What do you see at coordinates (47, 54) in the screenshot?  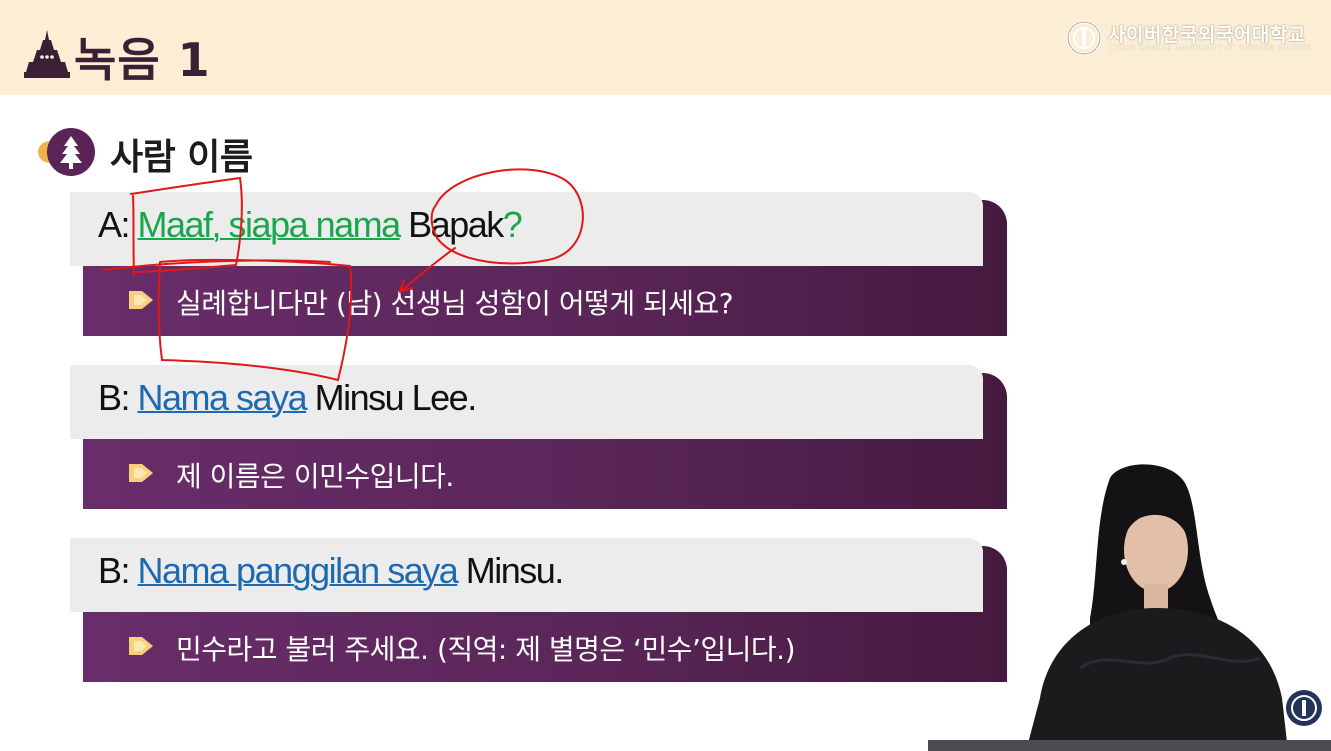 I see `temple-icon` at bounding box center [47, 54].